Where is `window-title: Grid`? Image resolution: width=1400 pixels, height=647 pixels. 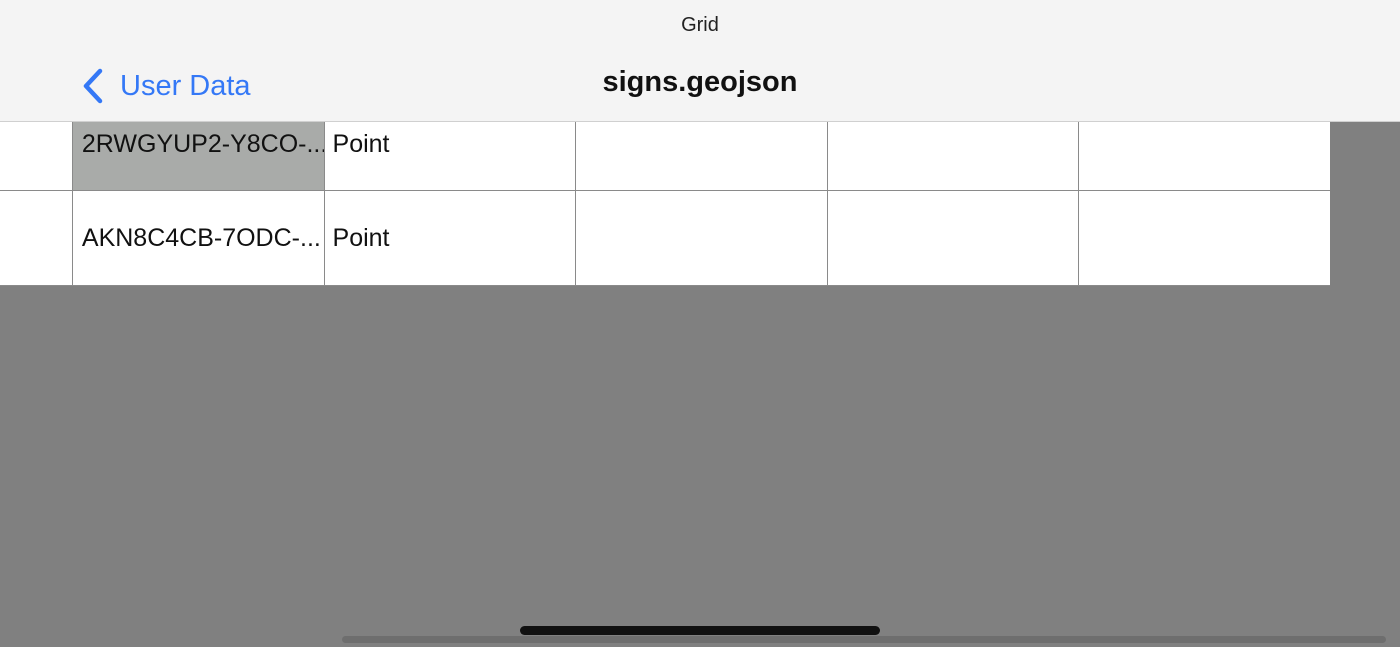 window-title: Grid is located at coordinates (700, 25).